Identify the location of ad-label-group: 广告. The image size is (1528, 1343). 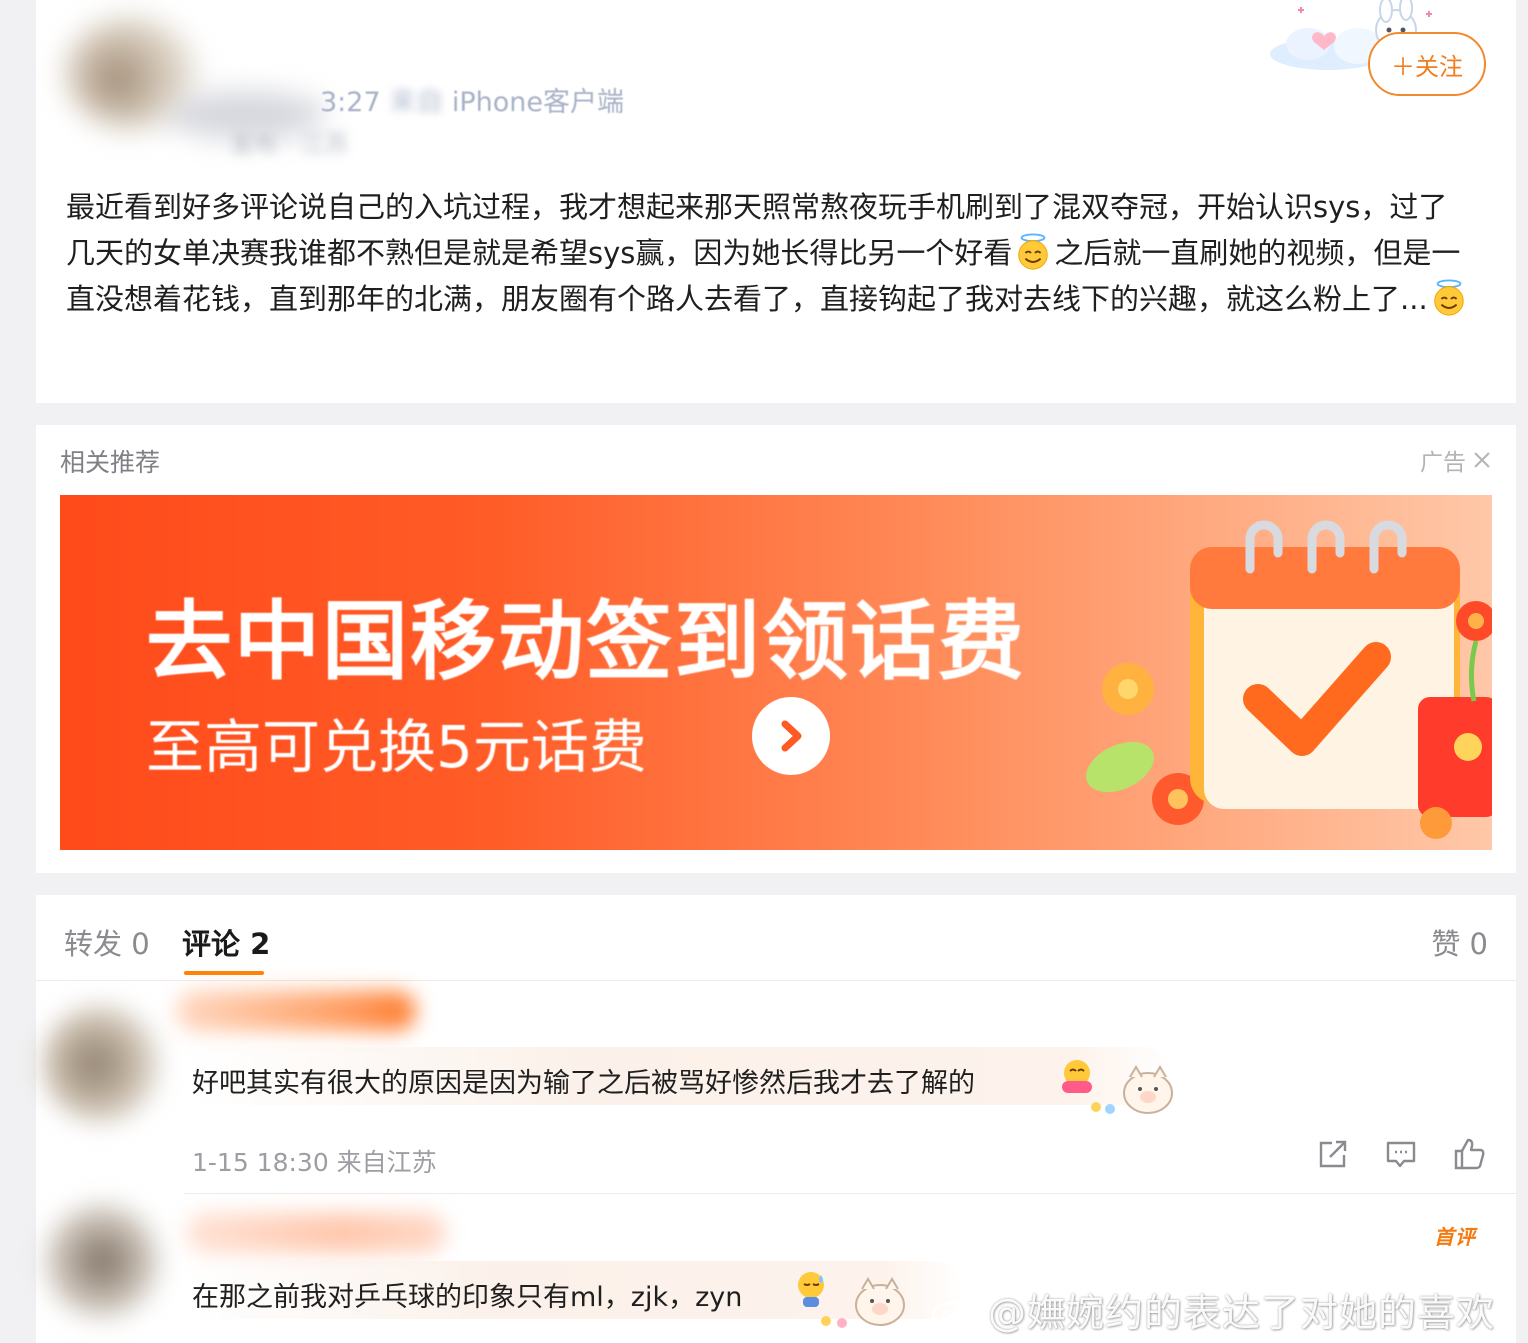
(1456, 460).